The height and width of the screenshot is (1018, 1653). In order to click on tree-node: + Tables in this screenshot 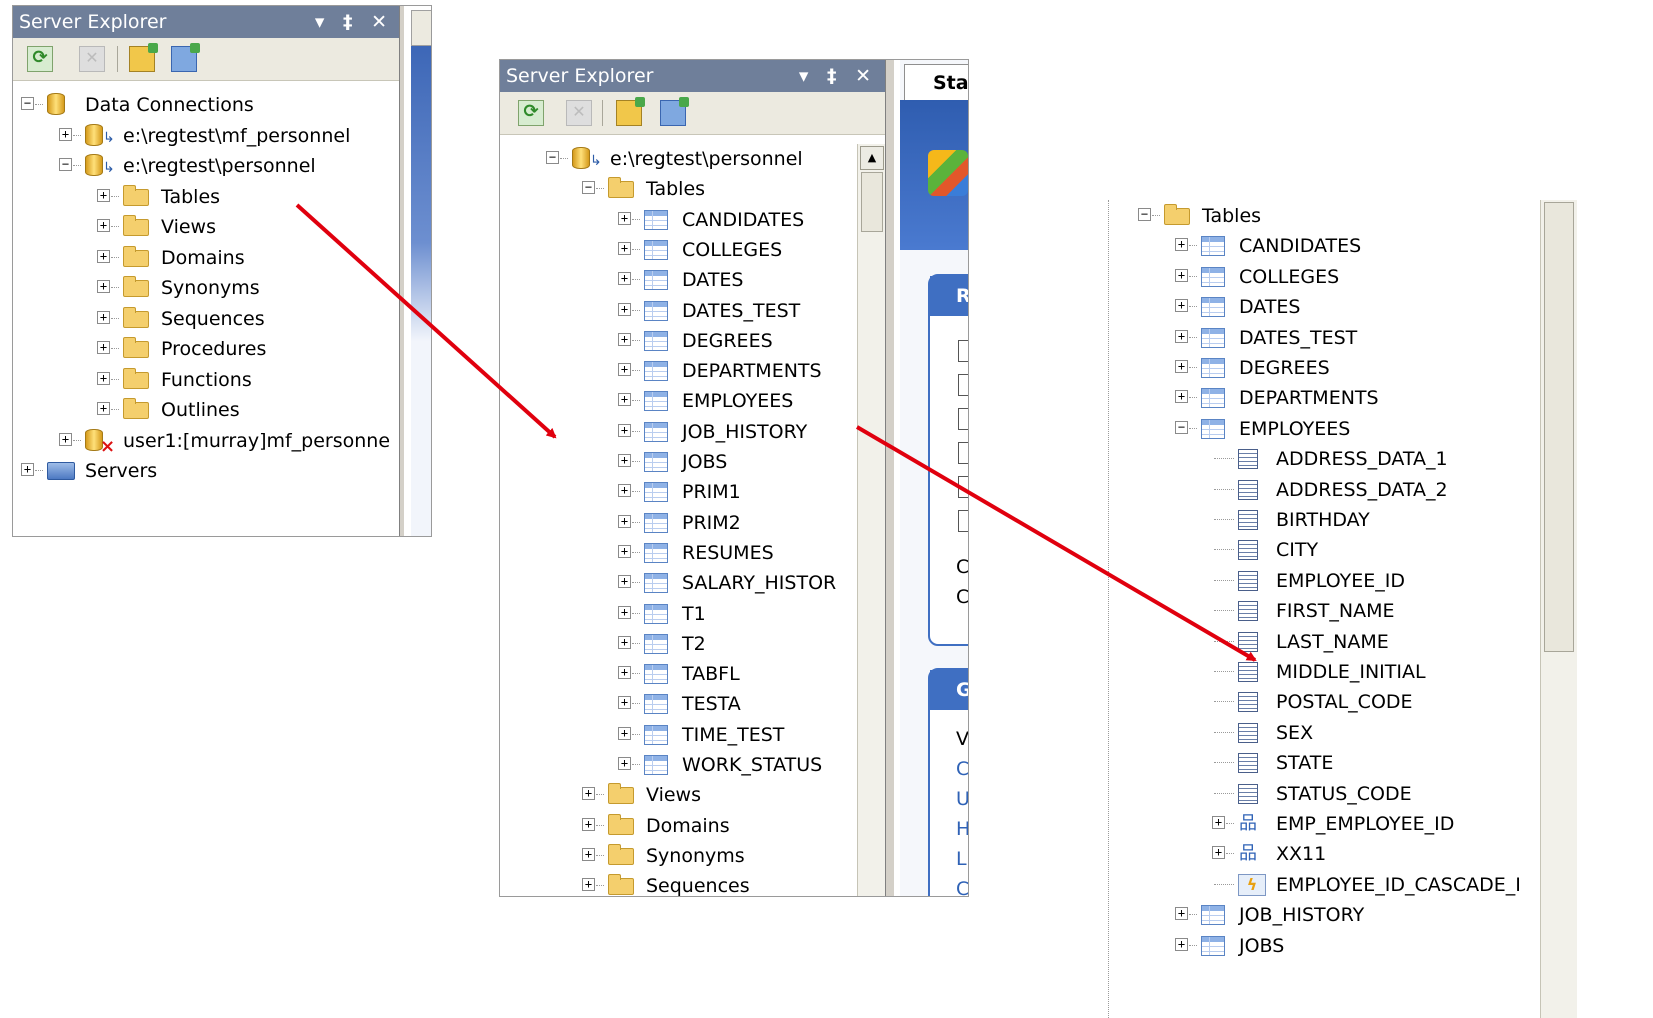, I will do `click(207, 197)`.